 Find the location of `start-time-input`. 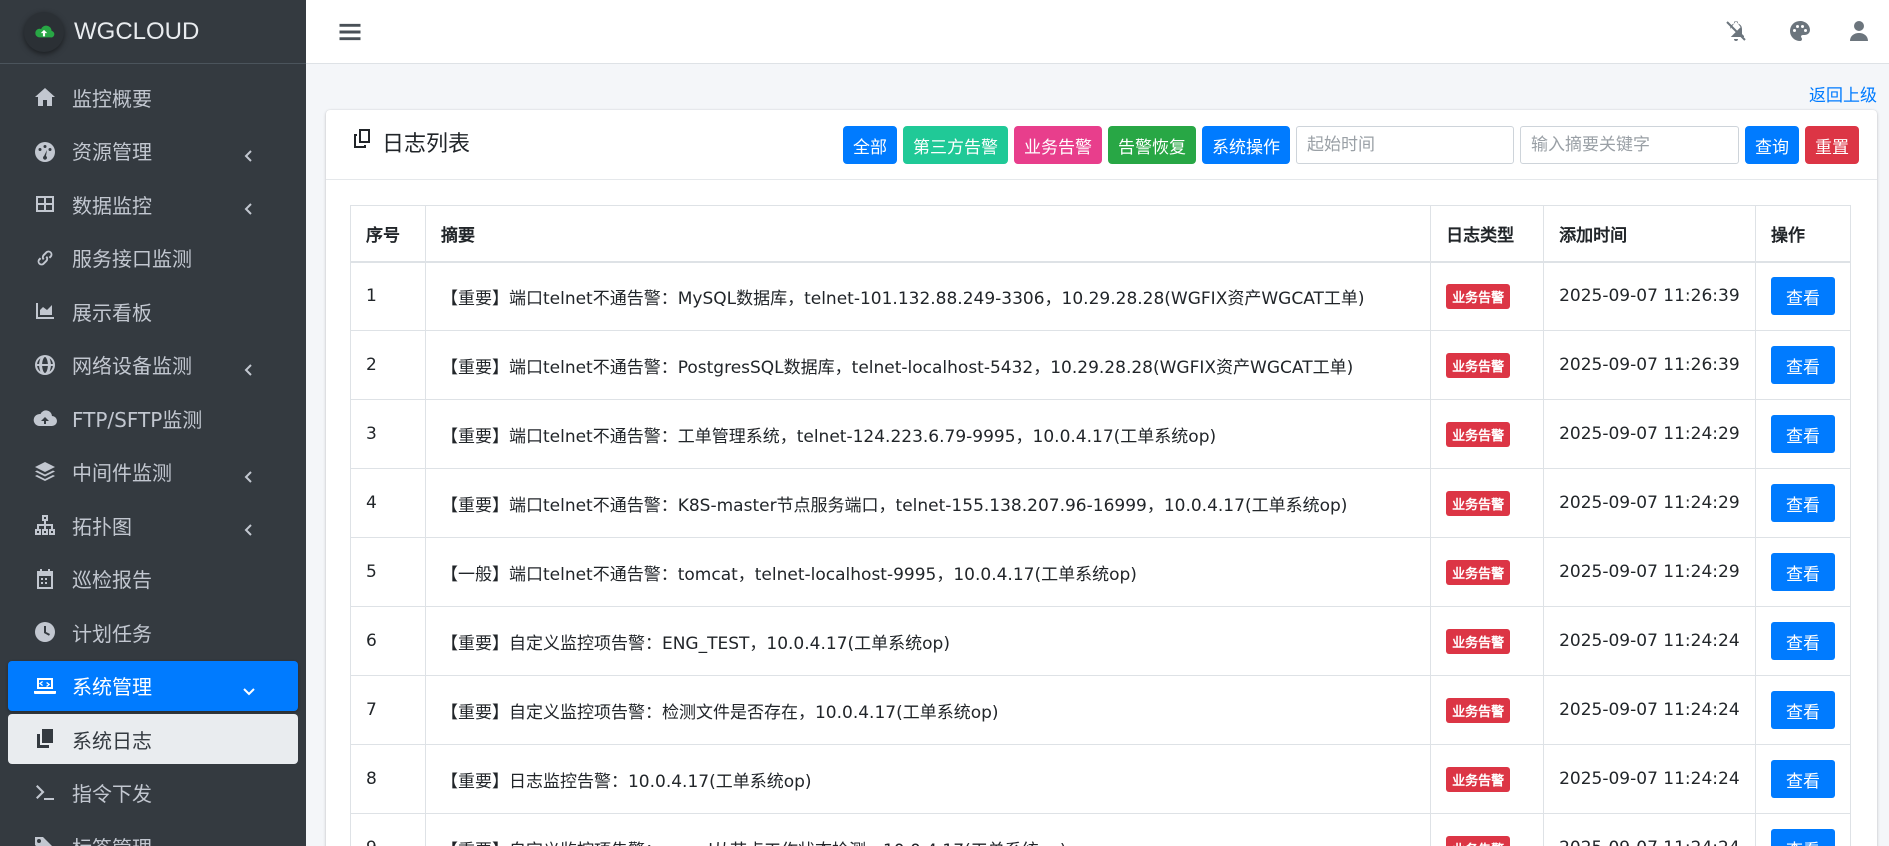

start-time-input is located at coordinates (1405, 145).